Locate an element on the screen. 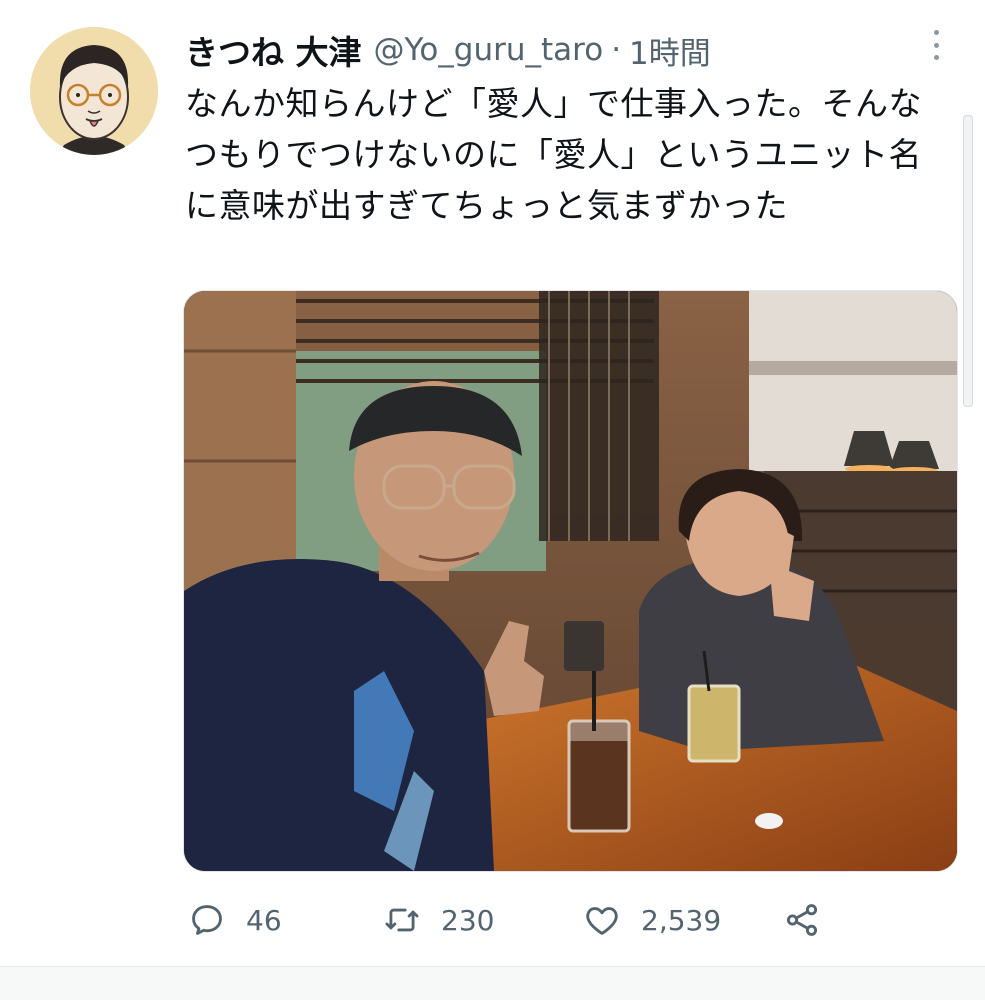  user-handle: @Yo_guru_taro is located at coordinates (489, 50).